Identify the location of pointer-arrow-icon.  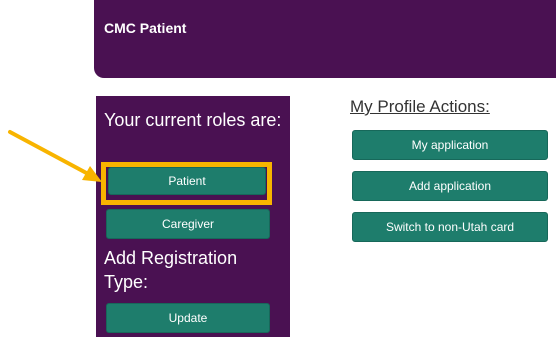
(55, 156).